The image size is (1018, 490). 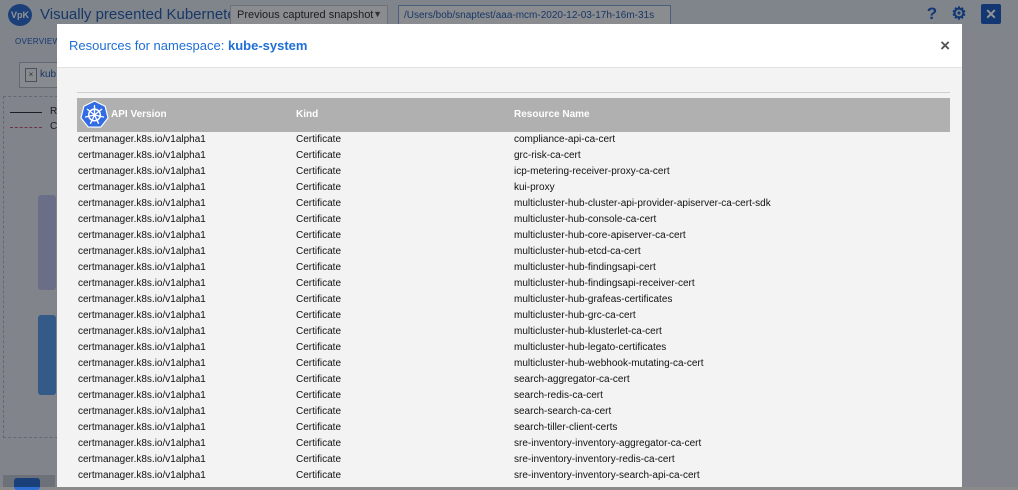 What do you see at coordinates (594, 459) in the screenshot?
I see `cell-resource-name: sre-inventory-inventory-redis-ca-cert` at bounding box center [594, 459].